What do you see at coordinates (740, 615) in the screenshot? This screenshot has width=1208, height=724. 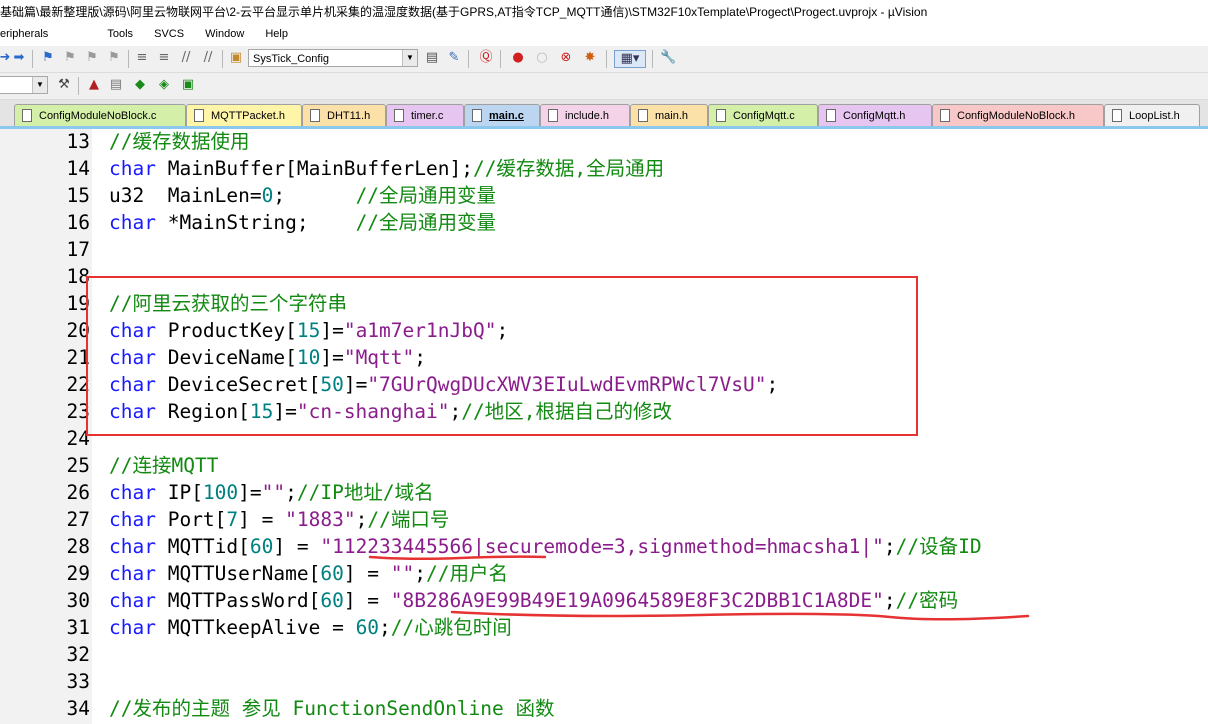 I see `underline-password` at bounding box center [740, 615].